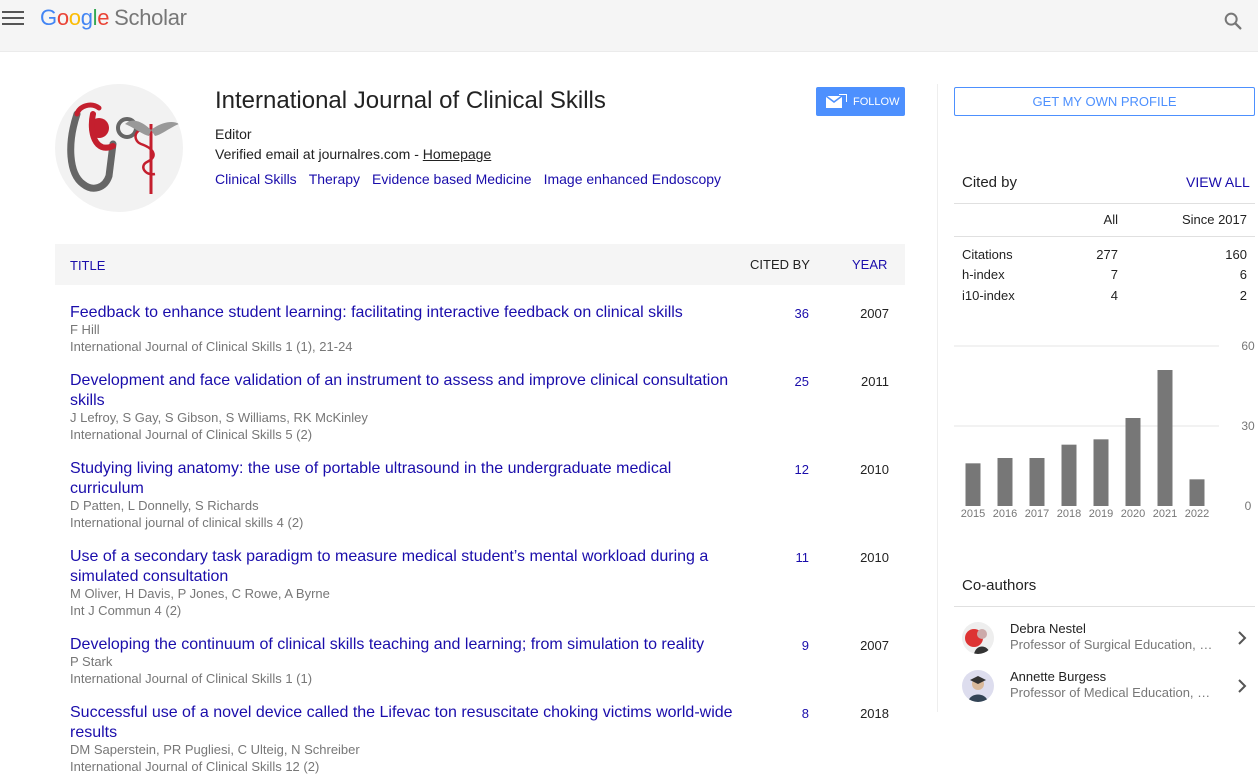 This screenshot has height=780, width=1258. I want to click on stats-row: h-index 7 6, so click(1104, 275).